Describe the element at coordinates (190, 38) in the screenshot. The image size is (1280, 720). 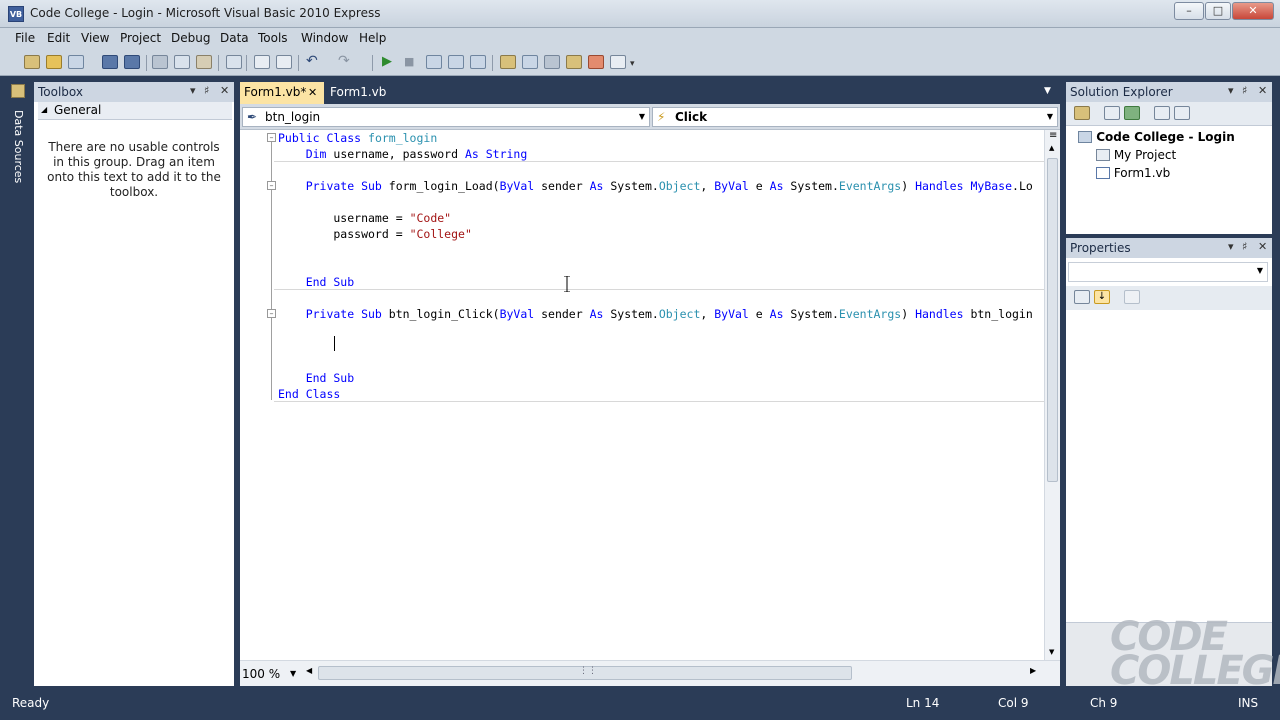
I see `menu-debug: Debug` at that location.